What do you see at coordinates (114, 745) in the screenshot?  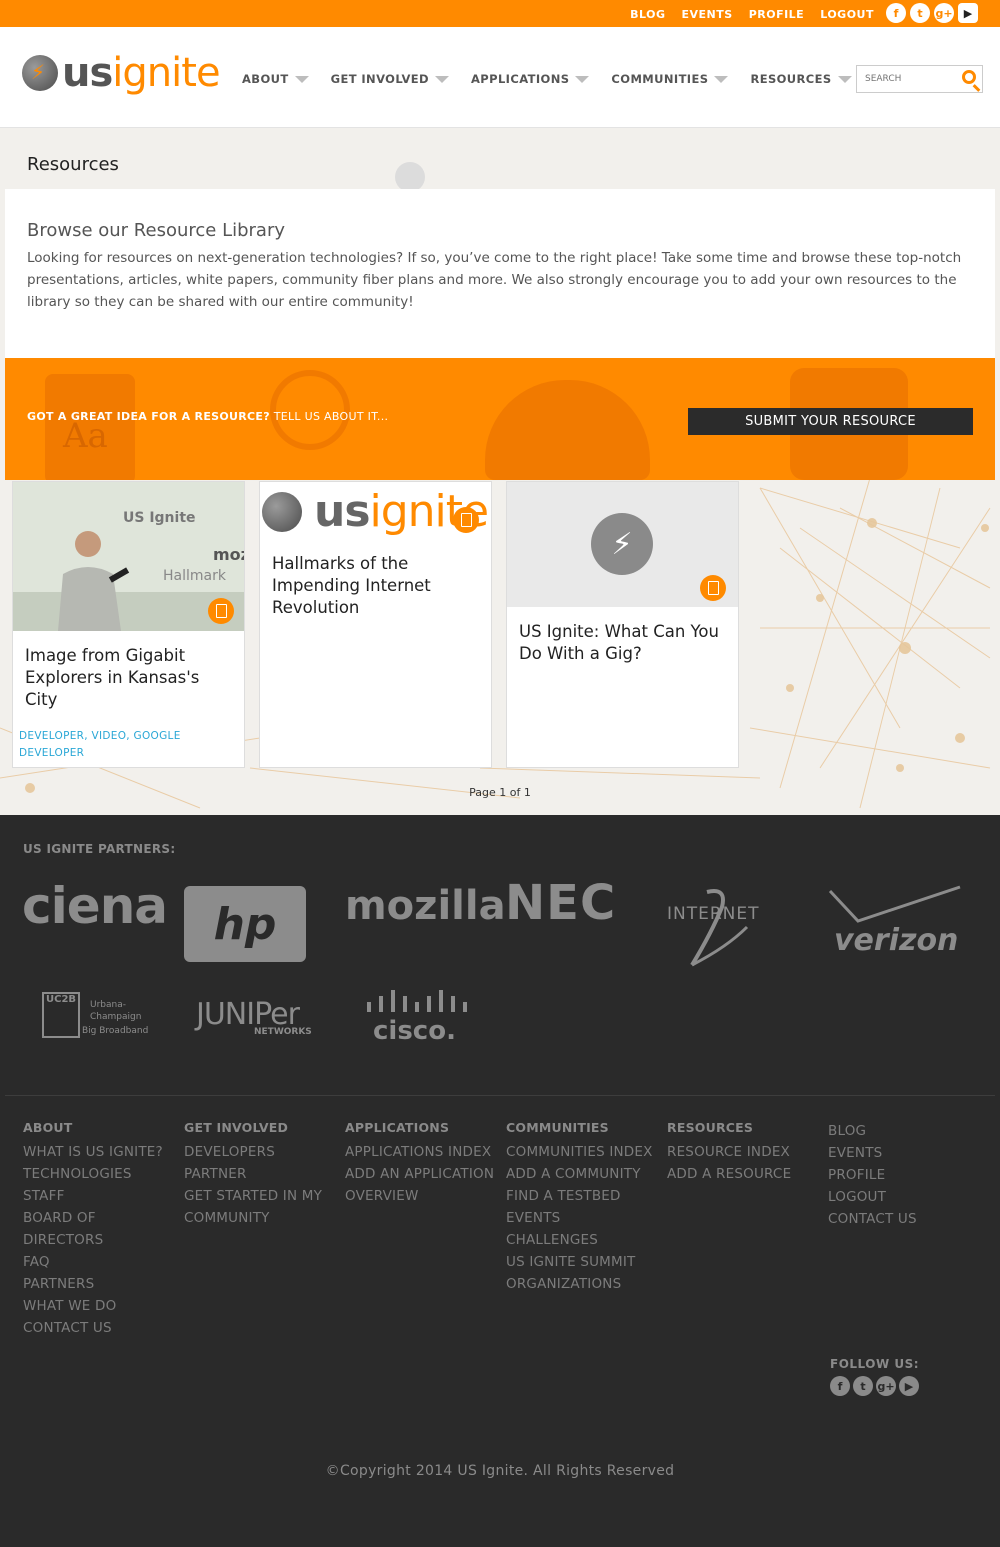 I see `card-tags: DEVELOPER, VIDEO, GOOGLE DEVELOPER` at bounding box center [114, 745].